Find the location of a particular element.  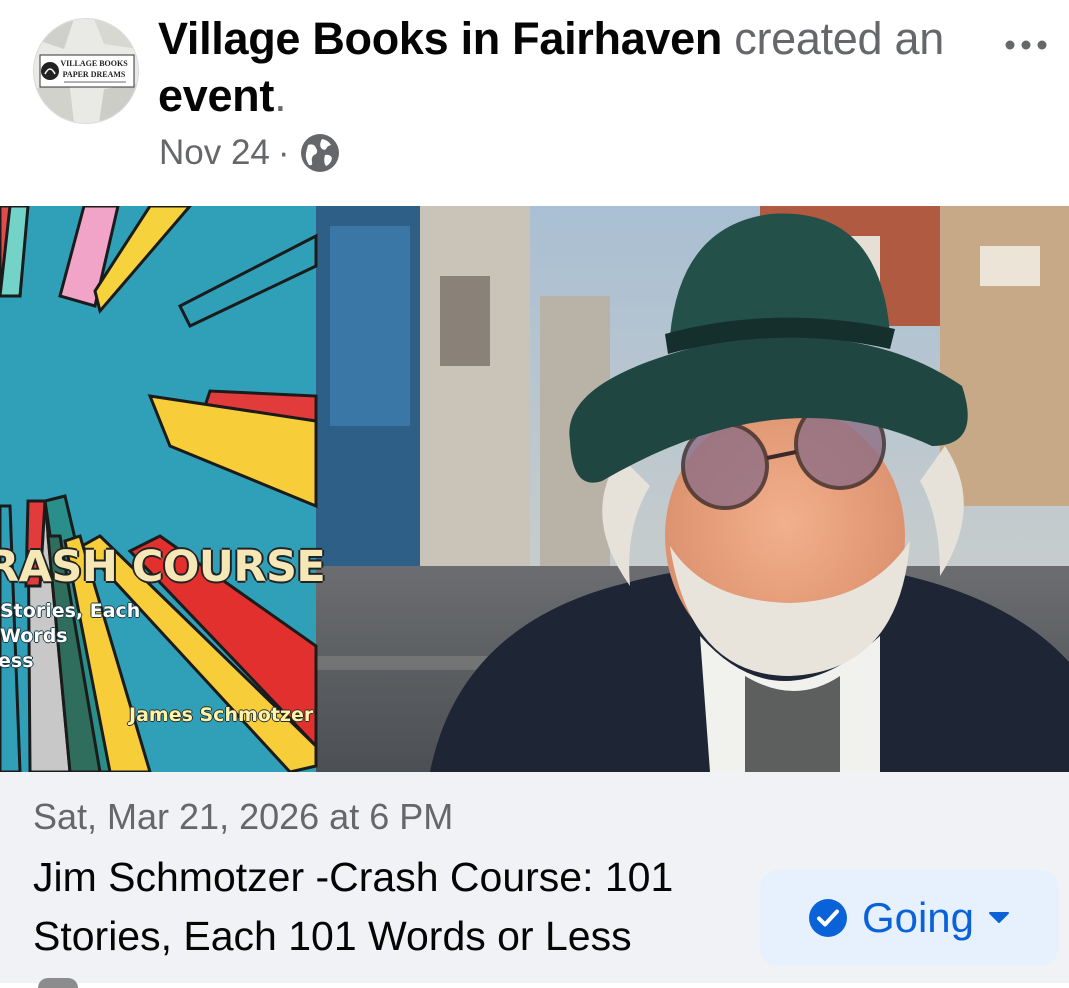

cover-title: RASH COURSE is located at coordinates (163, 567).